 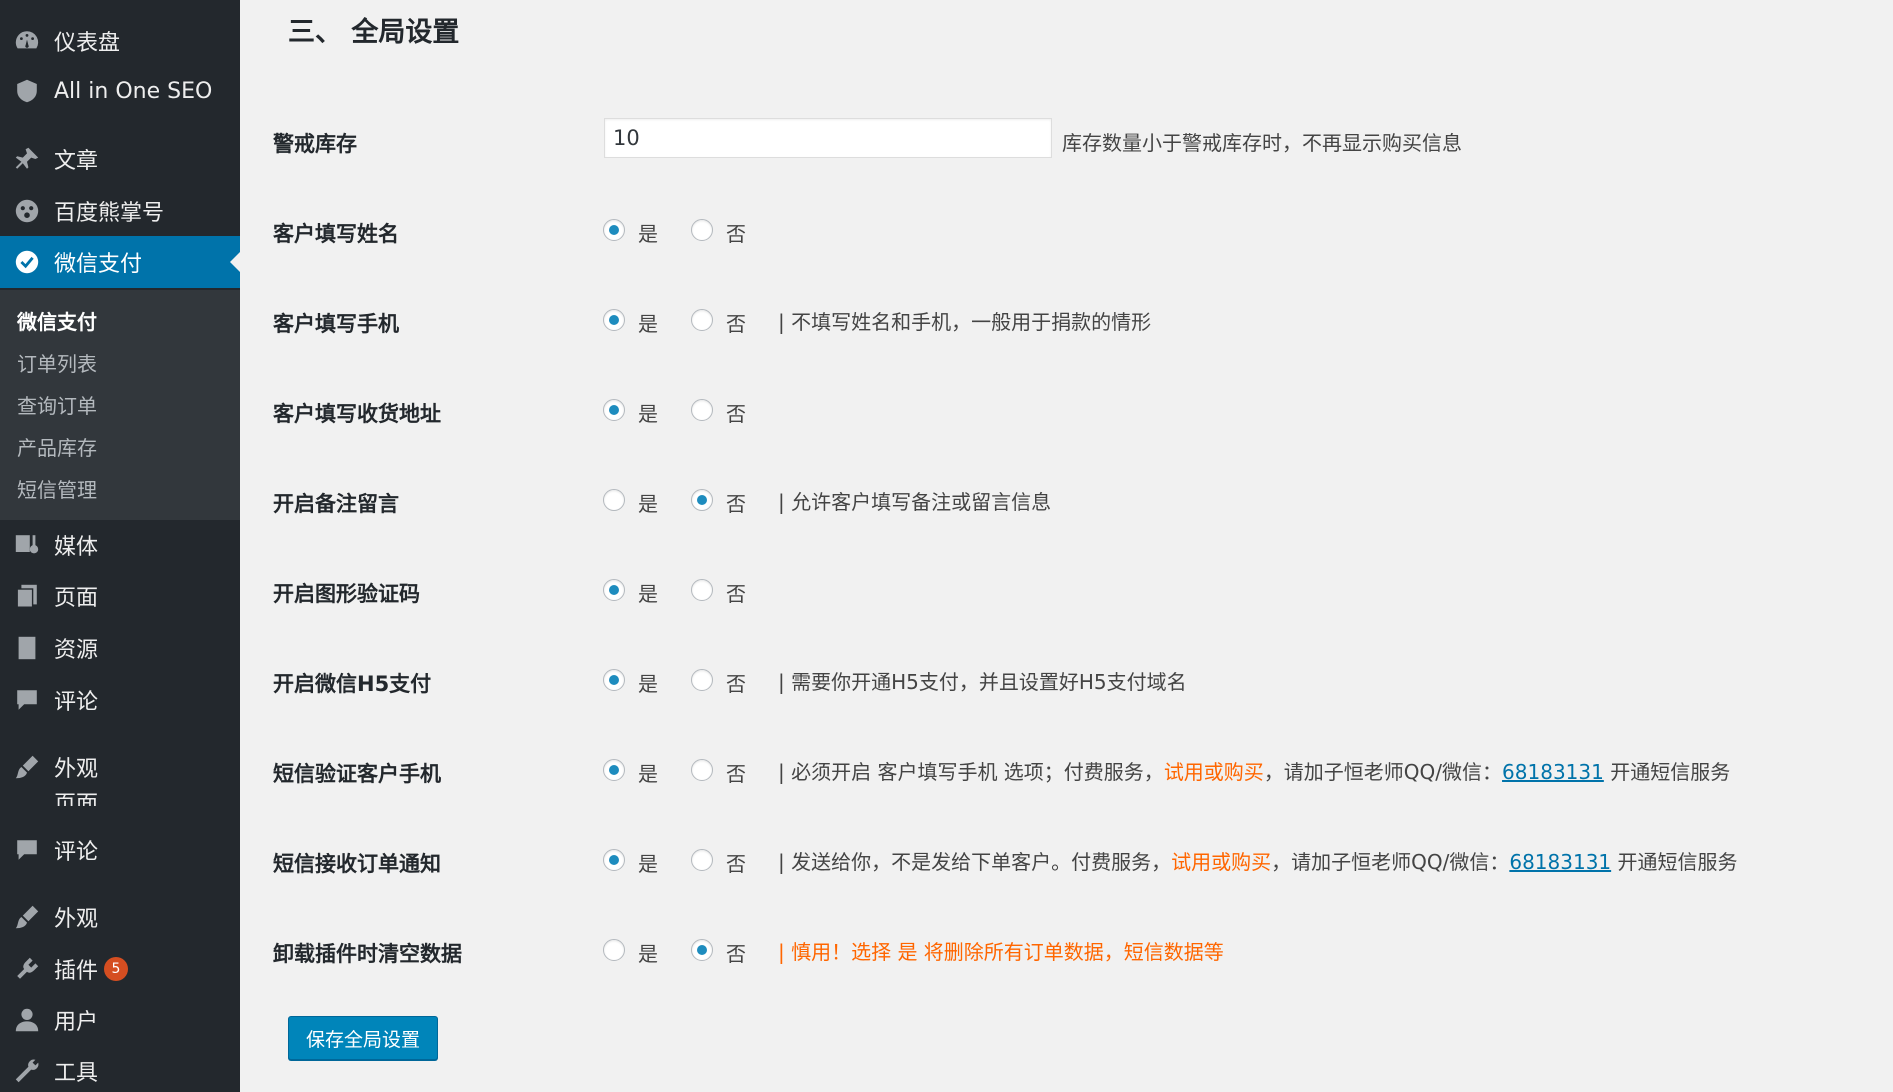 What do you see at coordinates (120, 917) in the screenshot?
I see `sidebar-item-appearance-2: 外观` at bounding box center [120, 917].